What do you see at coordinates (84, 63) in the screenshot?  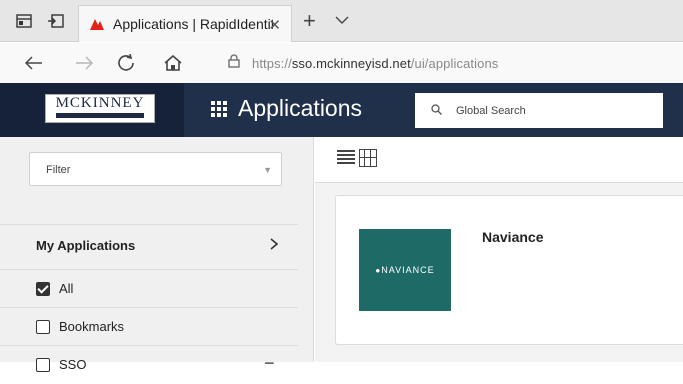 I see `forward-arrow-icon` at bounding box center [84, 63].